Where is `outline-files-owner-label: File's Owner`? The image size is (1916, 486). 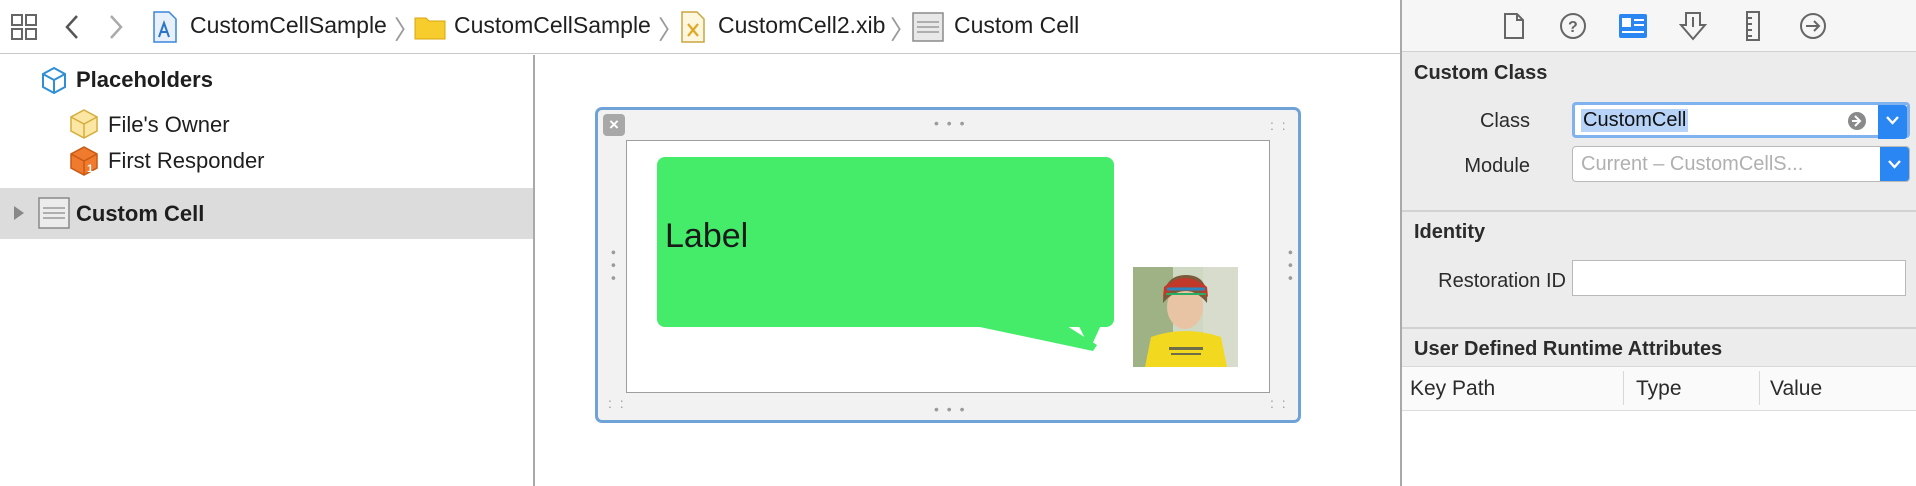 outline-files-owner-label: File's Owner is located at coordinates (169, 124).